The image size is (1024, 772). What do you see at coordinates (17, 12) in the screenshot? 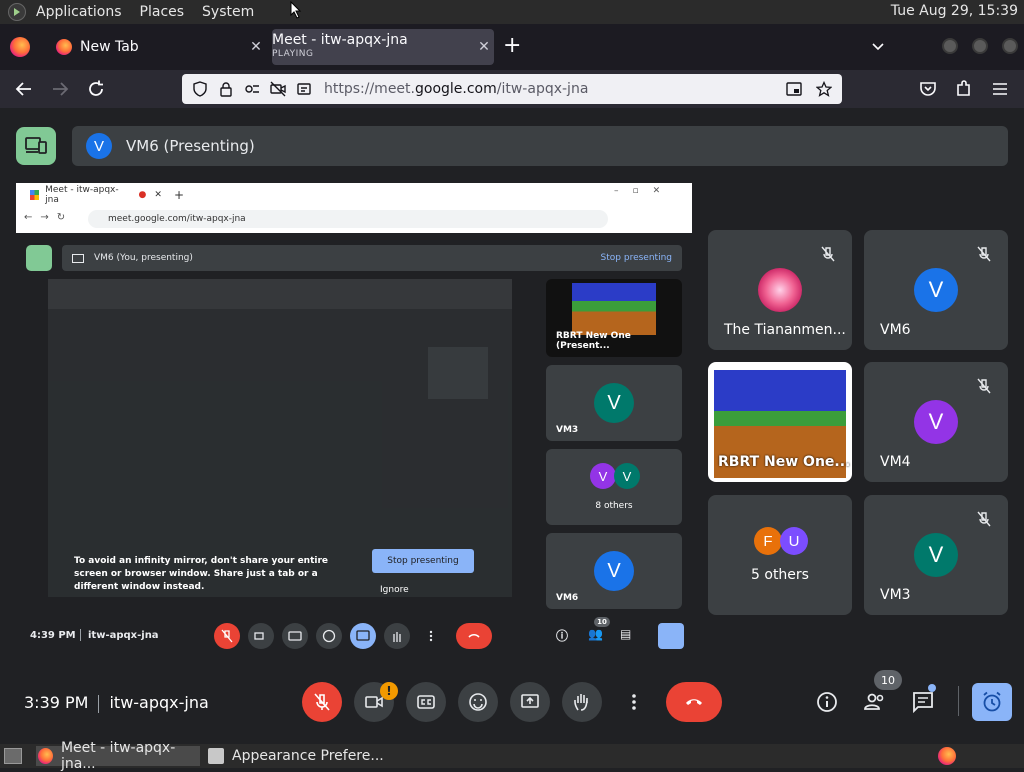
I see `gnome-logo-icon` at bounding box center [17, 12].